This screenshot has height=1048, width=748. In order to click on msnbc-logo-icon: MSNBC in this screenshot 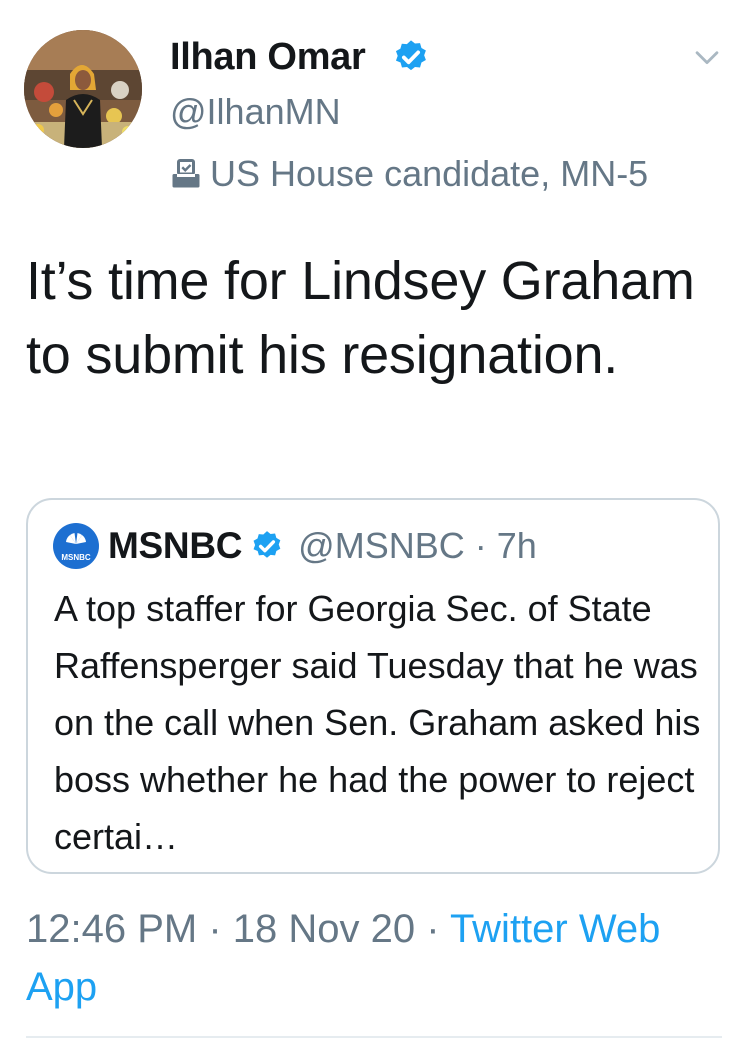, I will do `click(76, 546)`.